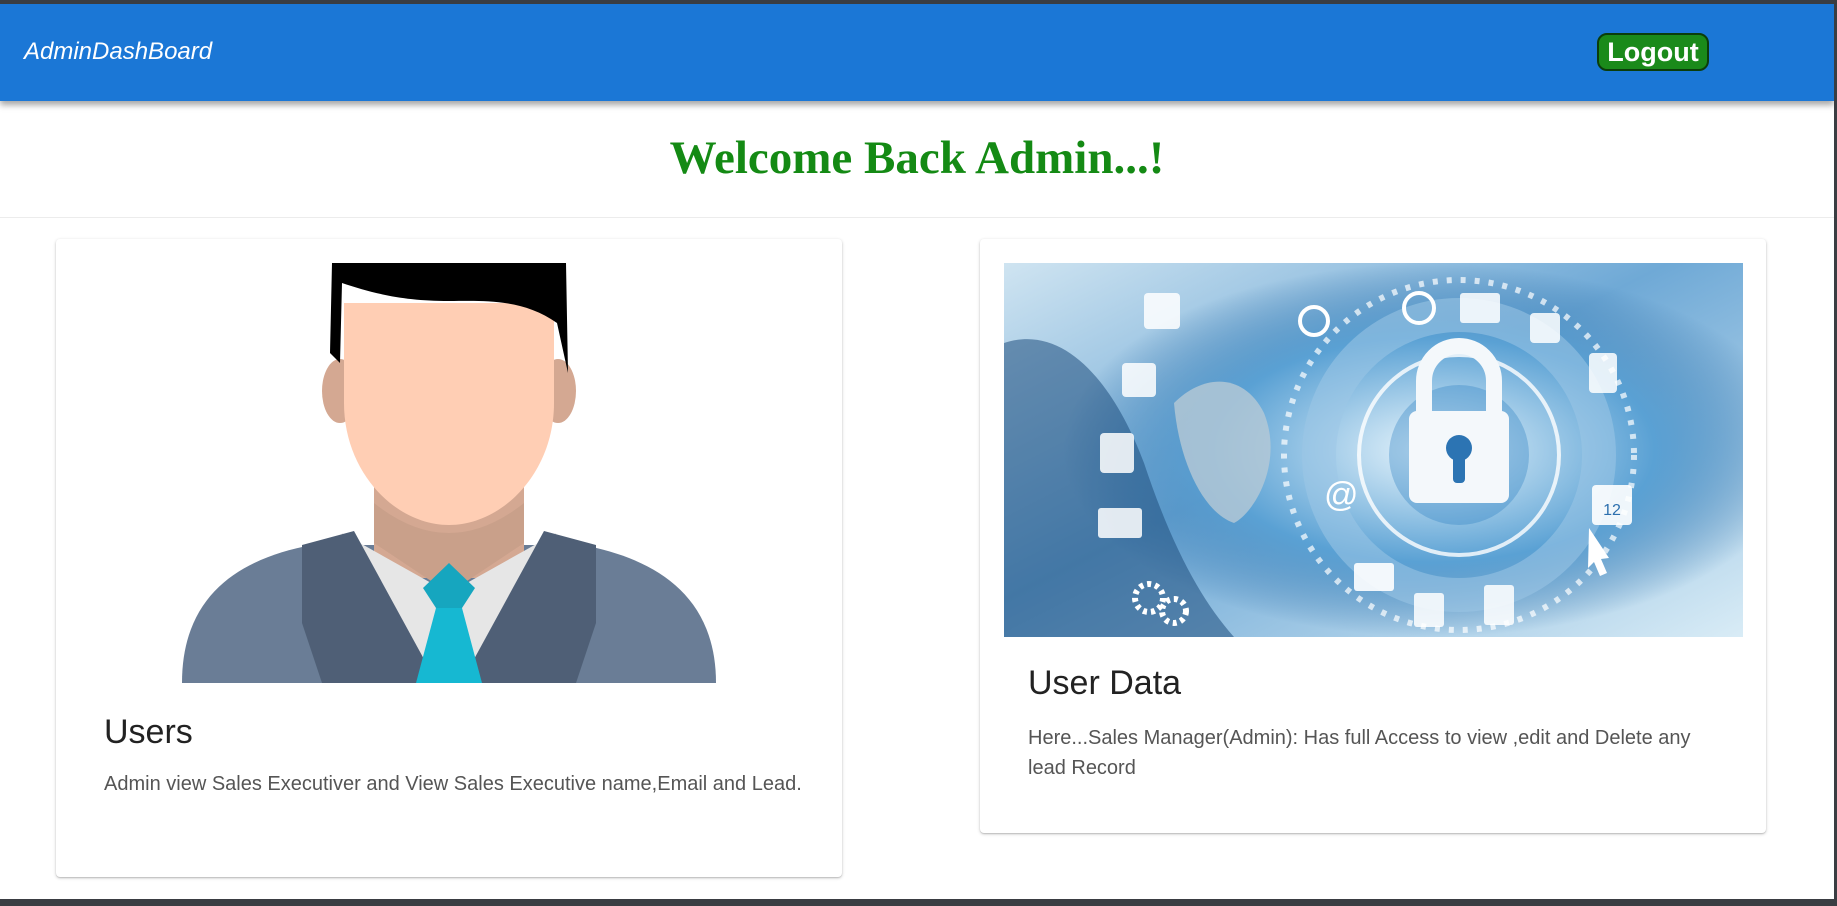 The width and height of the screenshot is (1837, 906). What do you see at coordinates (1105, 683) in the screenshot?
I see `user-data-card-title: User Data` at bounding box center [1105, 683].